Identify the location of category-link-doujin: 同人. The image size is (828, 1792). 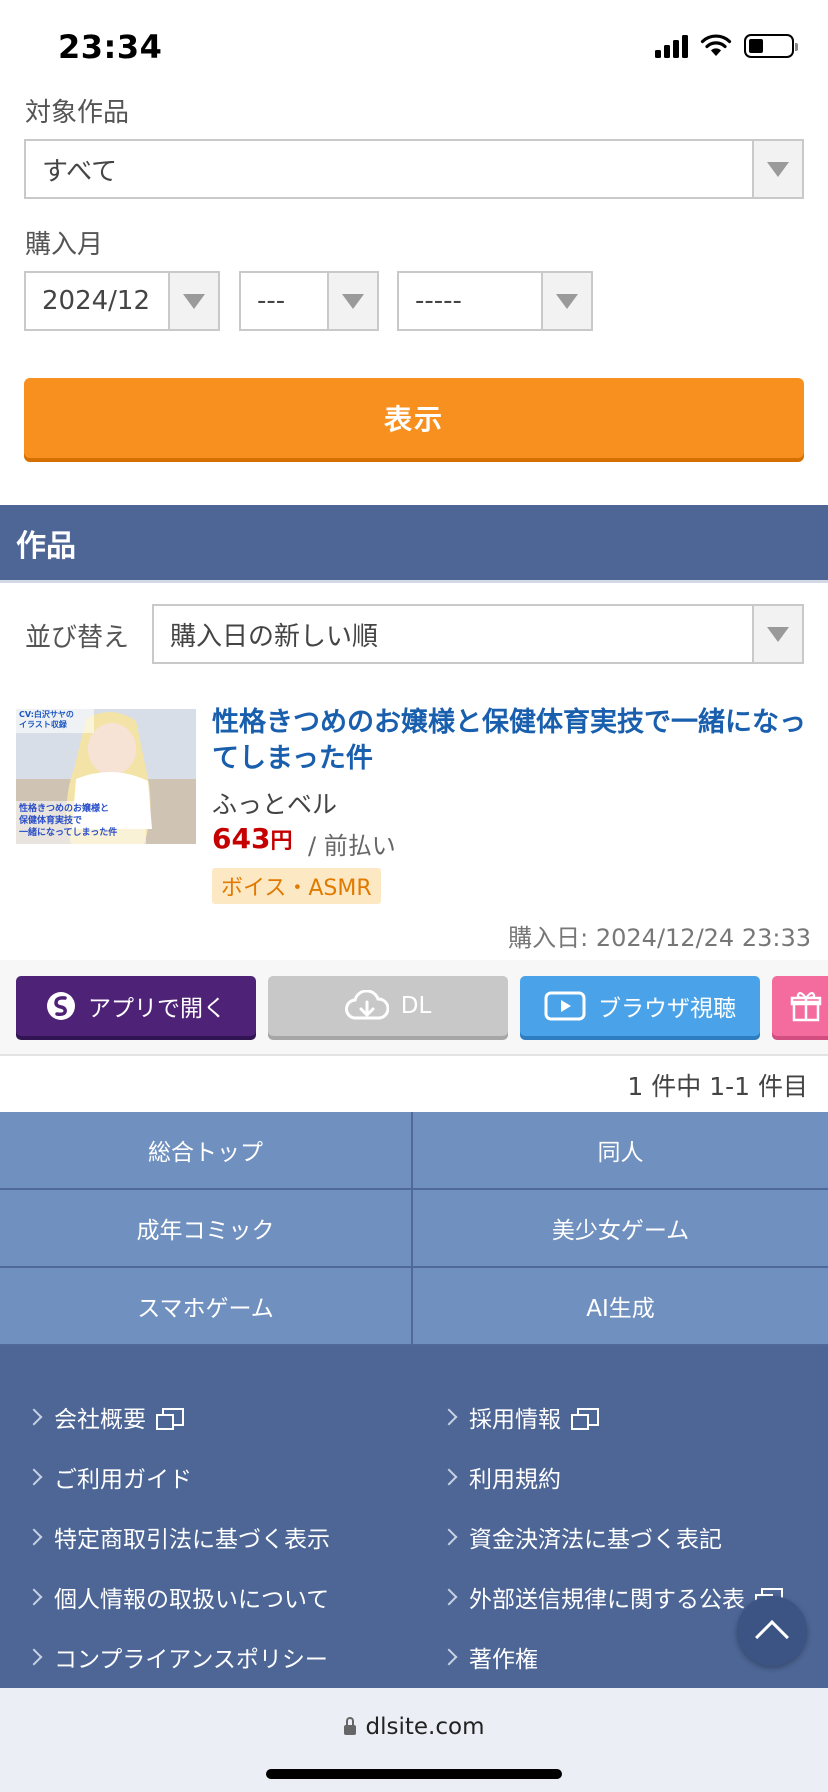
(620, 1151).